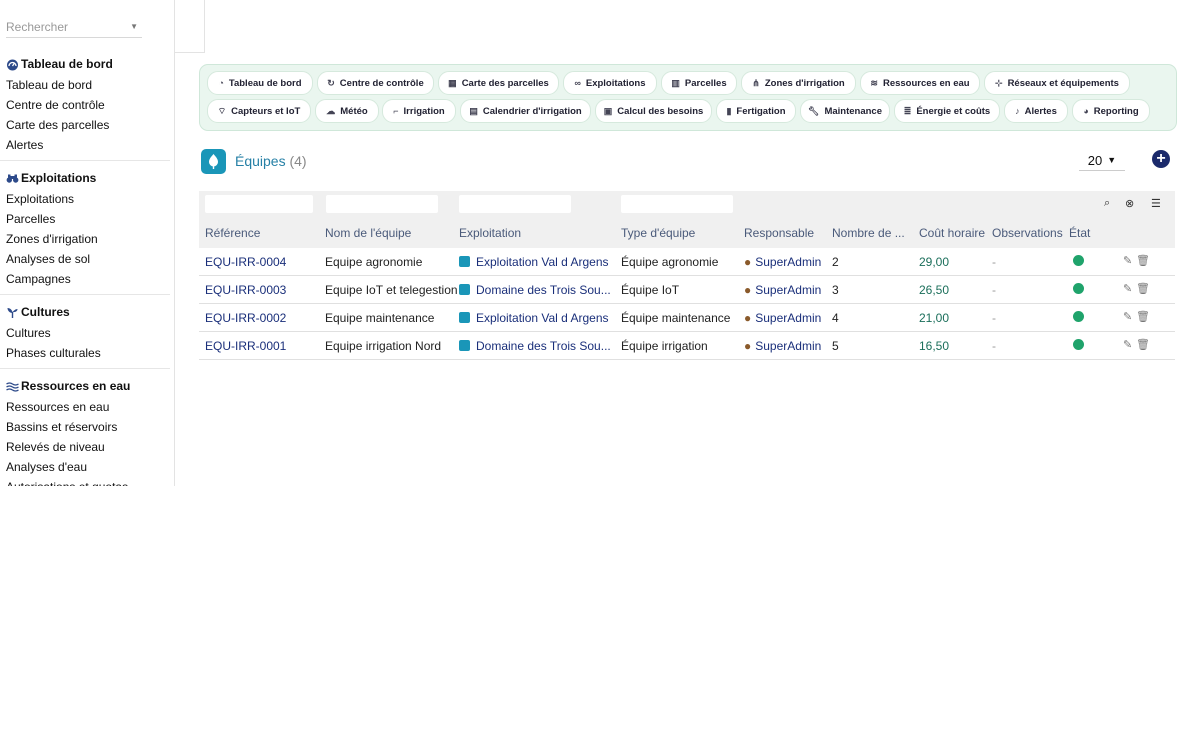 Image resolution: width=1200 pixels, height=743 pixels. Describe the element at coordinates (779, 233) in the screenshot. I see `column-header-responsable: Responsable` at that location.